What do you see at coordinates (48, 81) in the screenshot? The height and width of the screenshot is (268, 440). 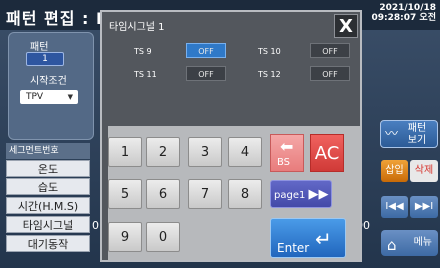 I see `start-condition-label: 시작조건` at bounding box center [48, 81].